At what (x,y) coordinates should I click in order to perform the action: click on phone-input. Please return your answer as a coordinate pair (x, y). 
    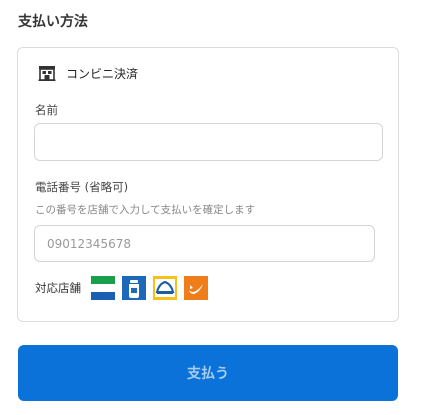
    Looking at the image, I should click on (204, 243).